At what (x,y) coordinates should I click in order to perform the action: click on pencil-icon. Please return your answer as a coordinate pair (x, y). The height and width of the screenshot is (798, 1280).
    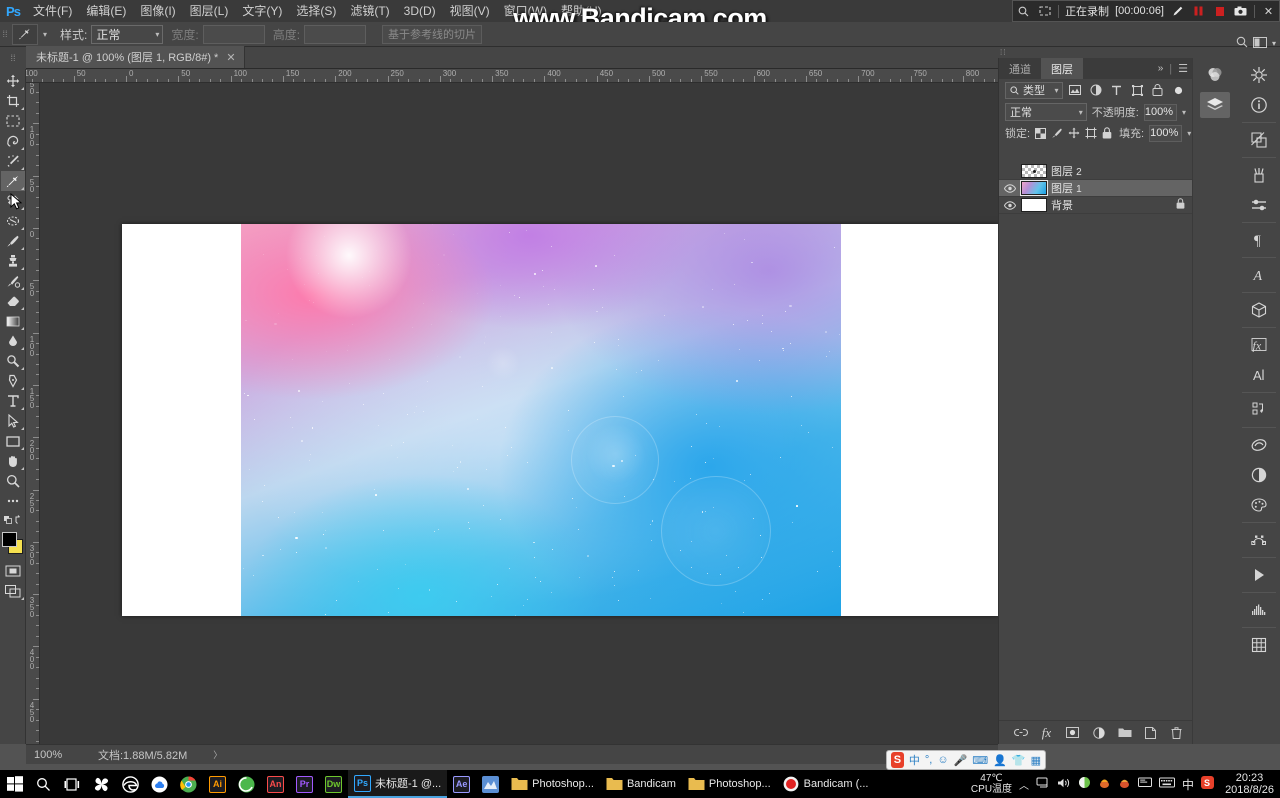
    Looking at the image, I should click on (1177, 11).